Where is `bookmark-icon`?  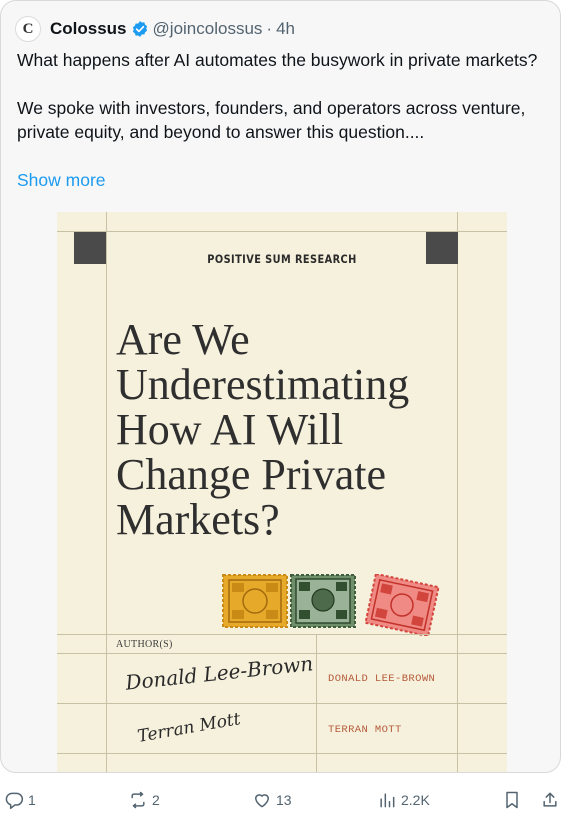 bookmark-icon is located at coordinates (512, 800).